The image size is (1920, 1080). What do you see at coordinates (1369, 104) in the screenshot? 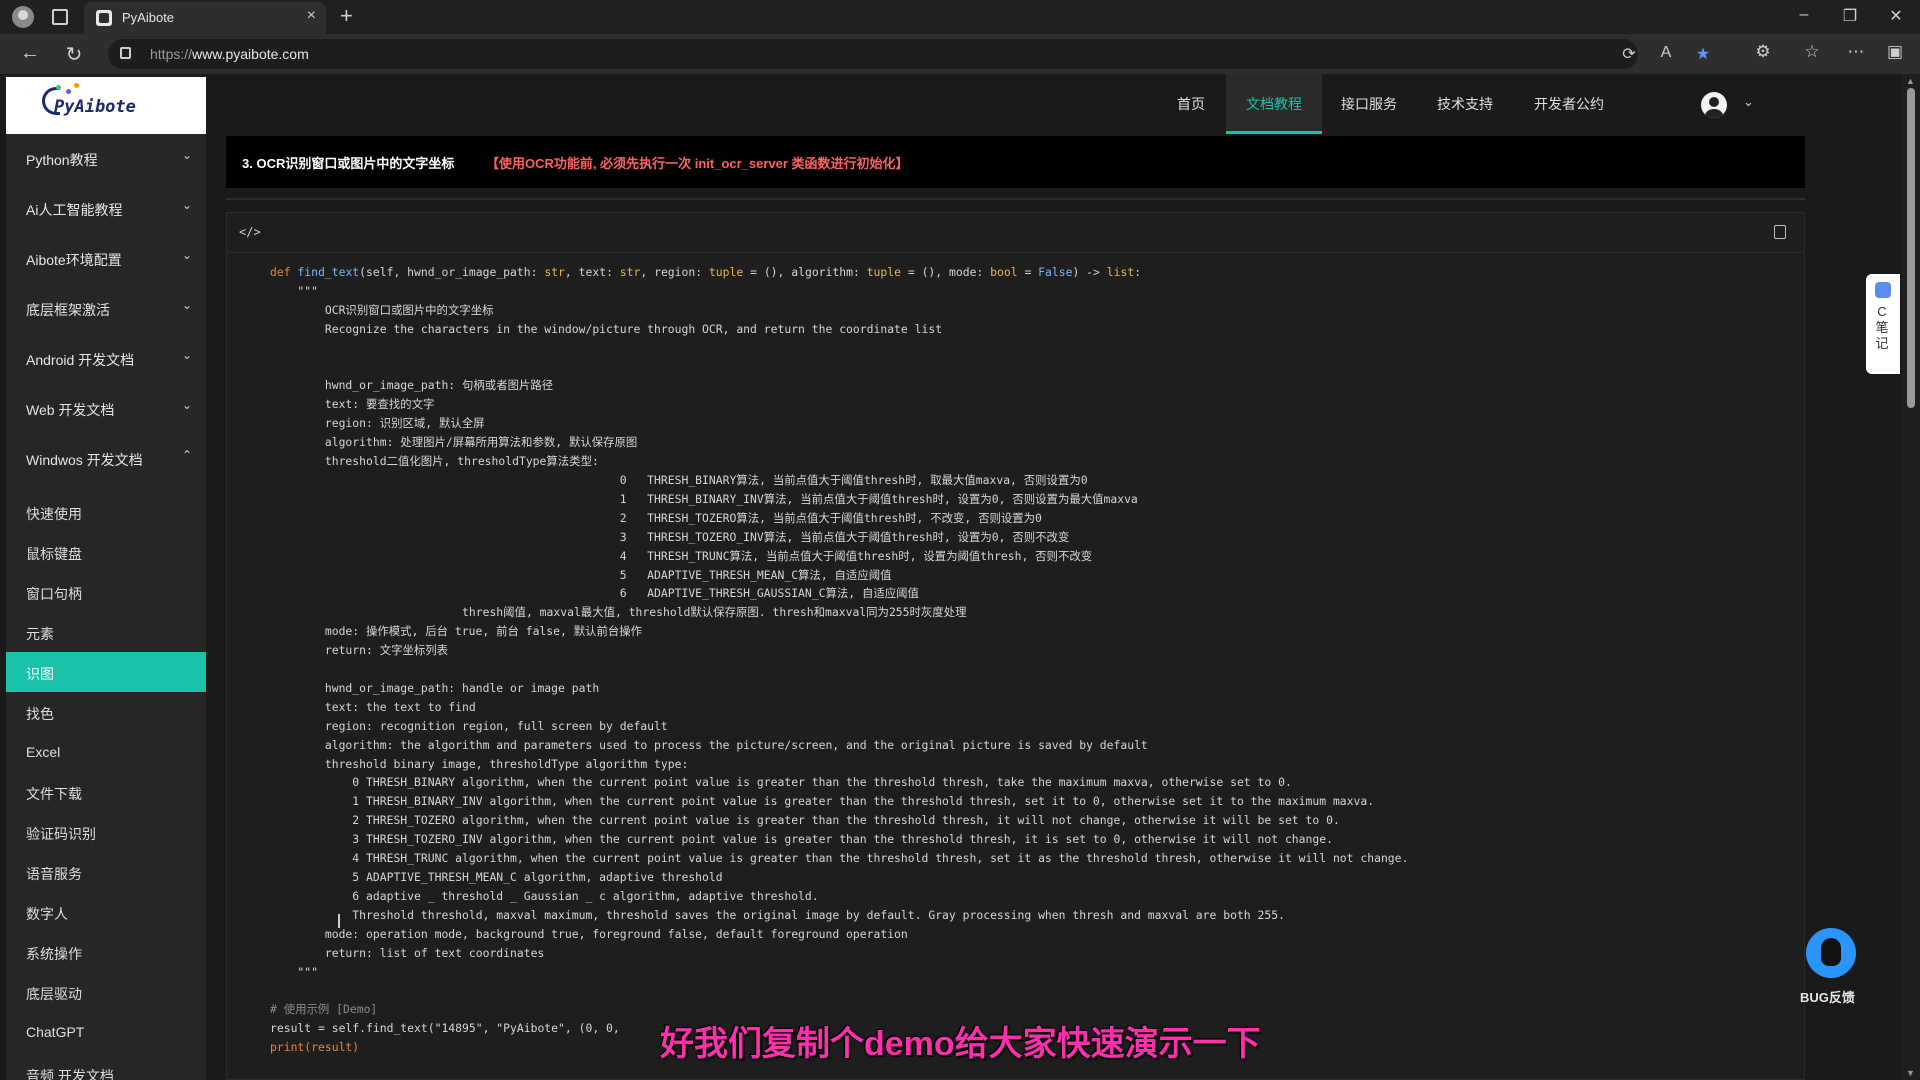
I see `nav-api: 接口服务` at bounding box center [1369, 104].